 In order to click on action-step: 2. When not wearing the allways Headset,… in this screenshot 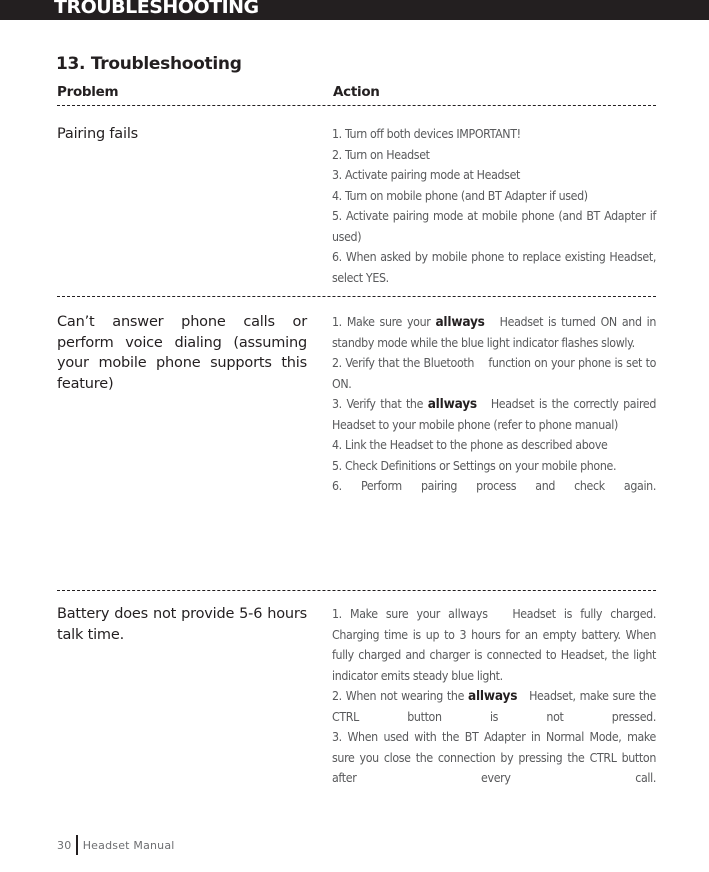, I will do `click(494, 706)`.